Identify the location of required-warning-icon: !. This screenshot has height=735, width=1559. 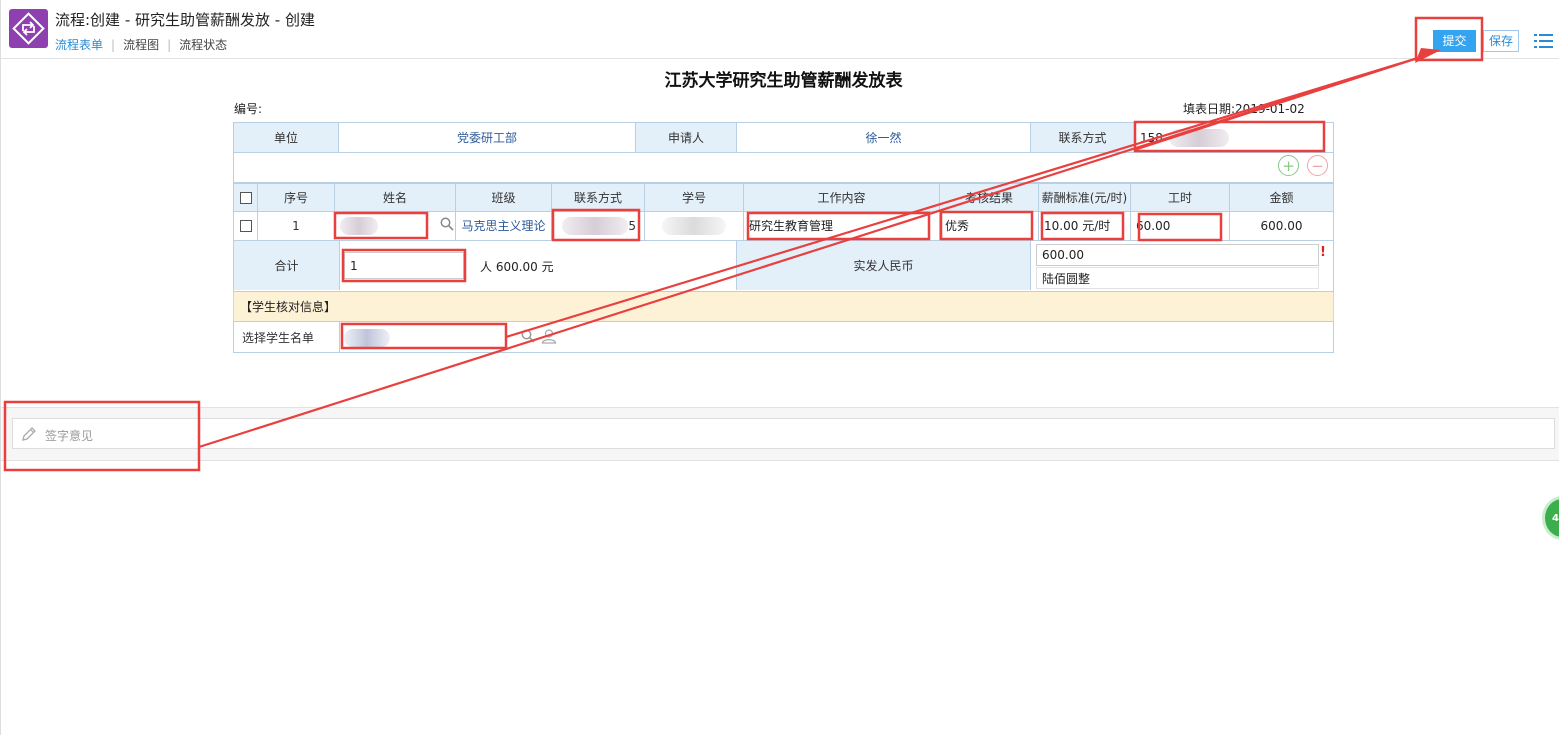
(1323, 252).